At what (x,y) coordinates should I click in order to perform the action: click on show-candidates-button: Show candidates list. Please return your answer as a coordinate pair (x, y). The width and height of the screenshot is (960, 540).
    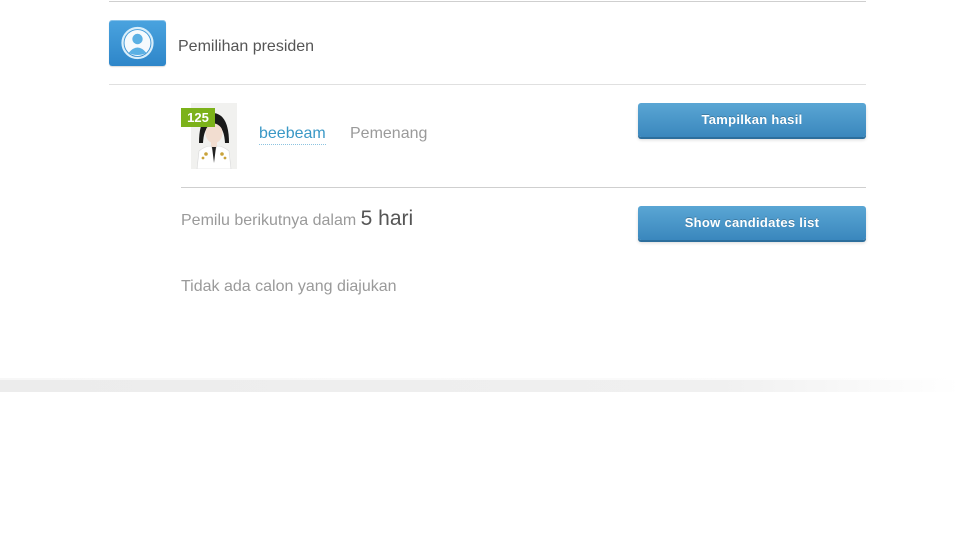
    Looking at the image, I should click on (752, 223).